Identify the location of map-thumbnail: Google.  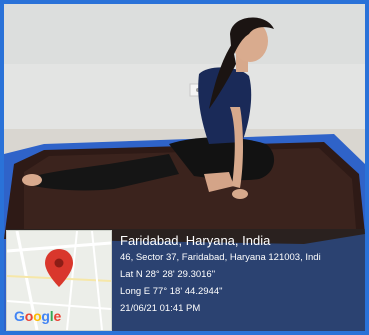
(59, 280).